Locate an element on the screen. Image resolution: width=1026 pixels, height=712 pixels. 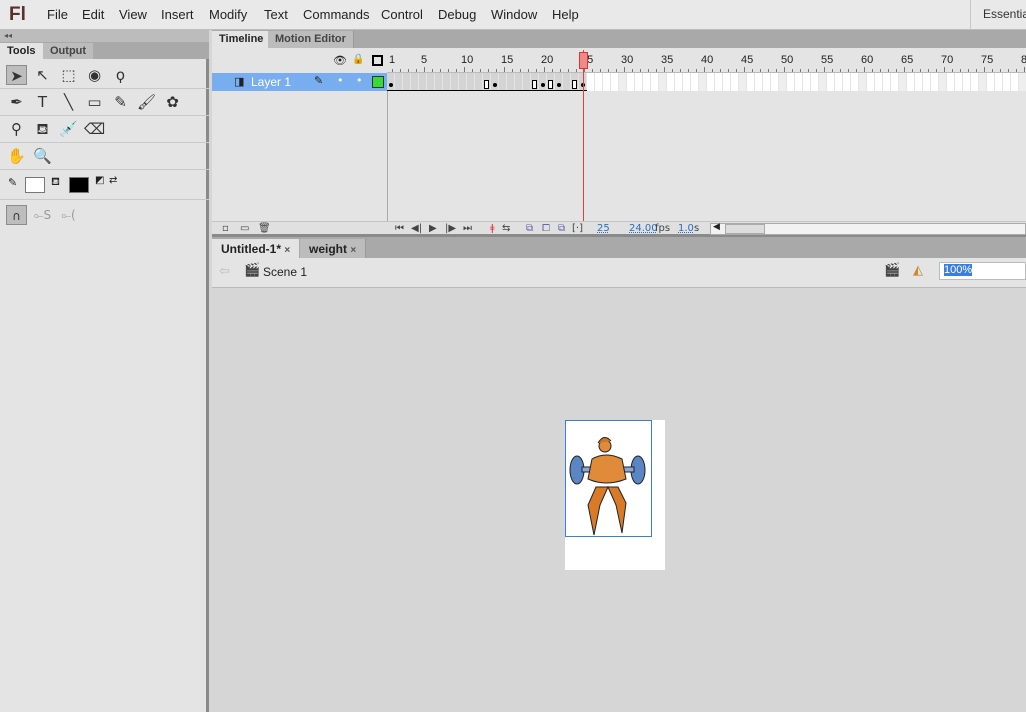
fill-color-swatch is located at coordinates (79, 185).